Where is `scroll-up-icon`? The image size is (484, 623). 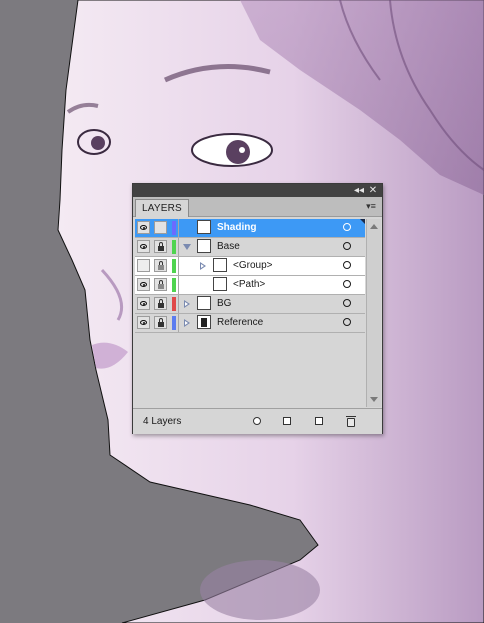
scroll-up-icon is located at coordinates (374, 226).